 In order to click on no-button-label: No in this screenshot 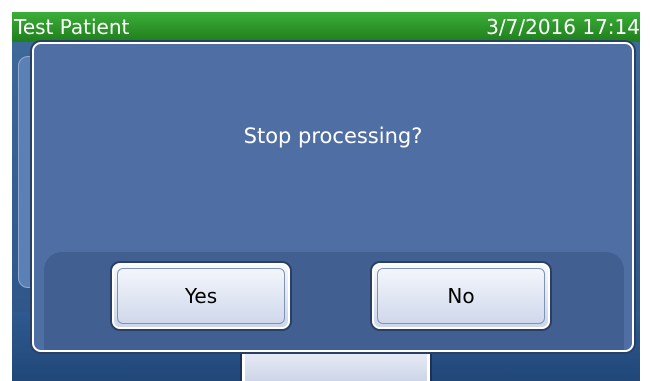, I will do `click(461, 296)`.